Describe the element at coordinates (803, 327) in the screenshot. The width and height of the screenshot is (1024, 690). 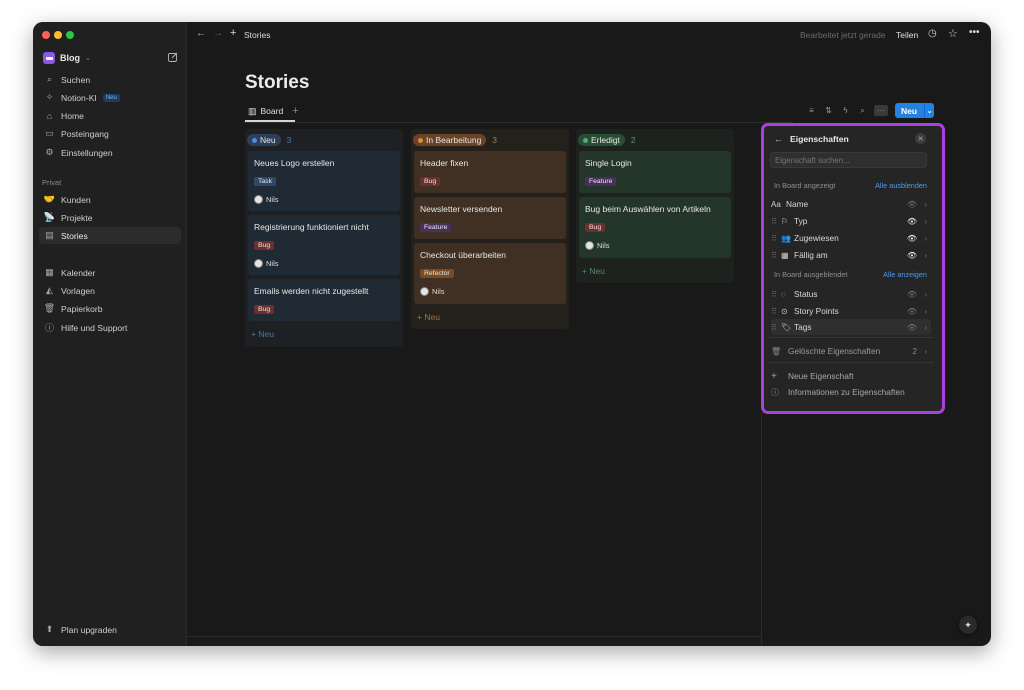
I see `property-label: Tags` at that location.